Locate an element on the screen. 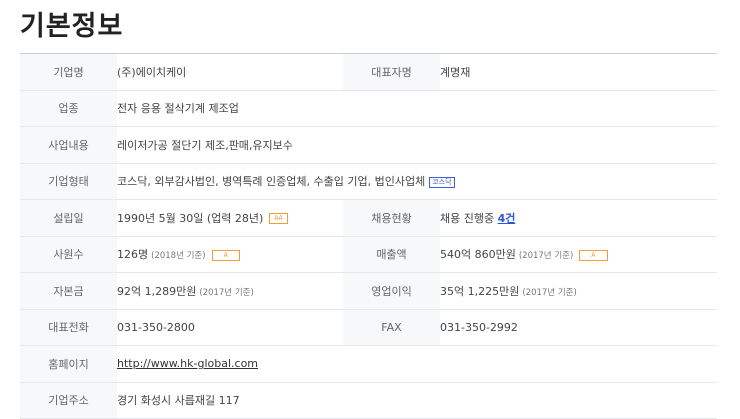 The image size is (740, 419). hiring-status: 채용 진행중 is located at coordinates (467, 218).